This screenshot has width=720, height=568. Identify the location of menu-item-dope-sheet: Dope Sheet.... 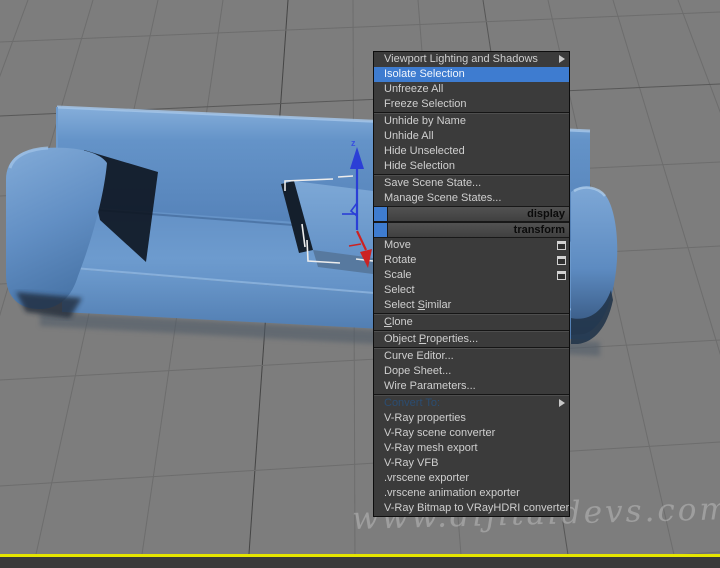
(471, 371).